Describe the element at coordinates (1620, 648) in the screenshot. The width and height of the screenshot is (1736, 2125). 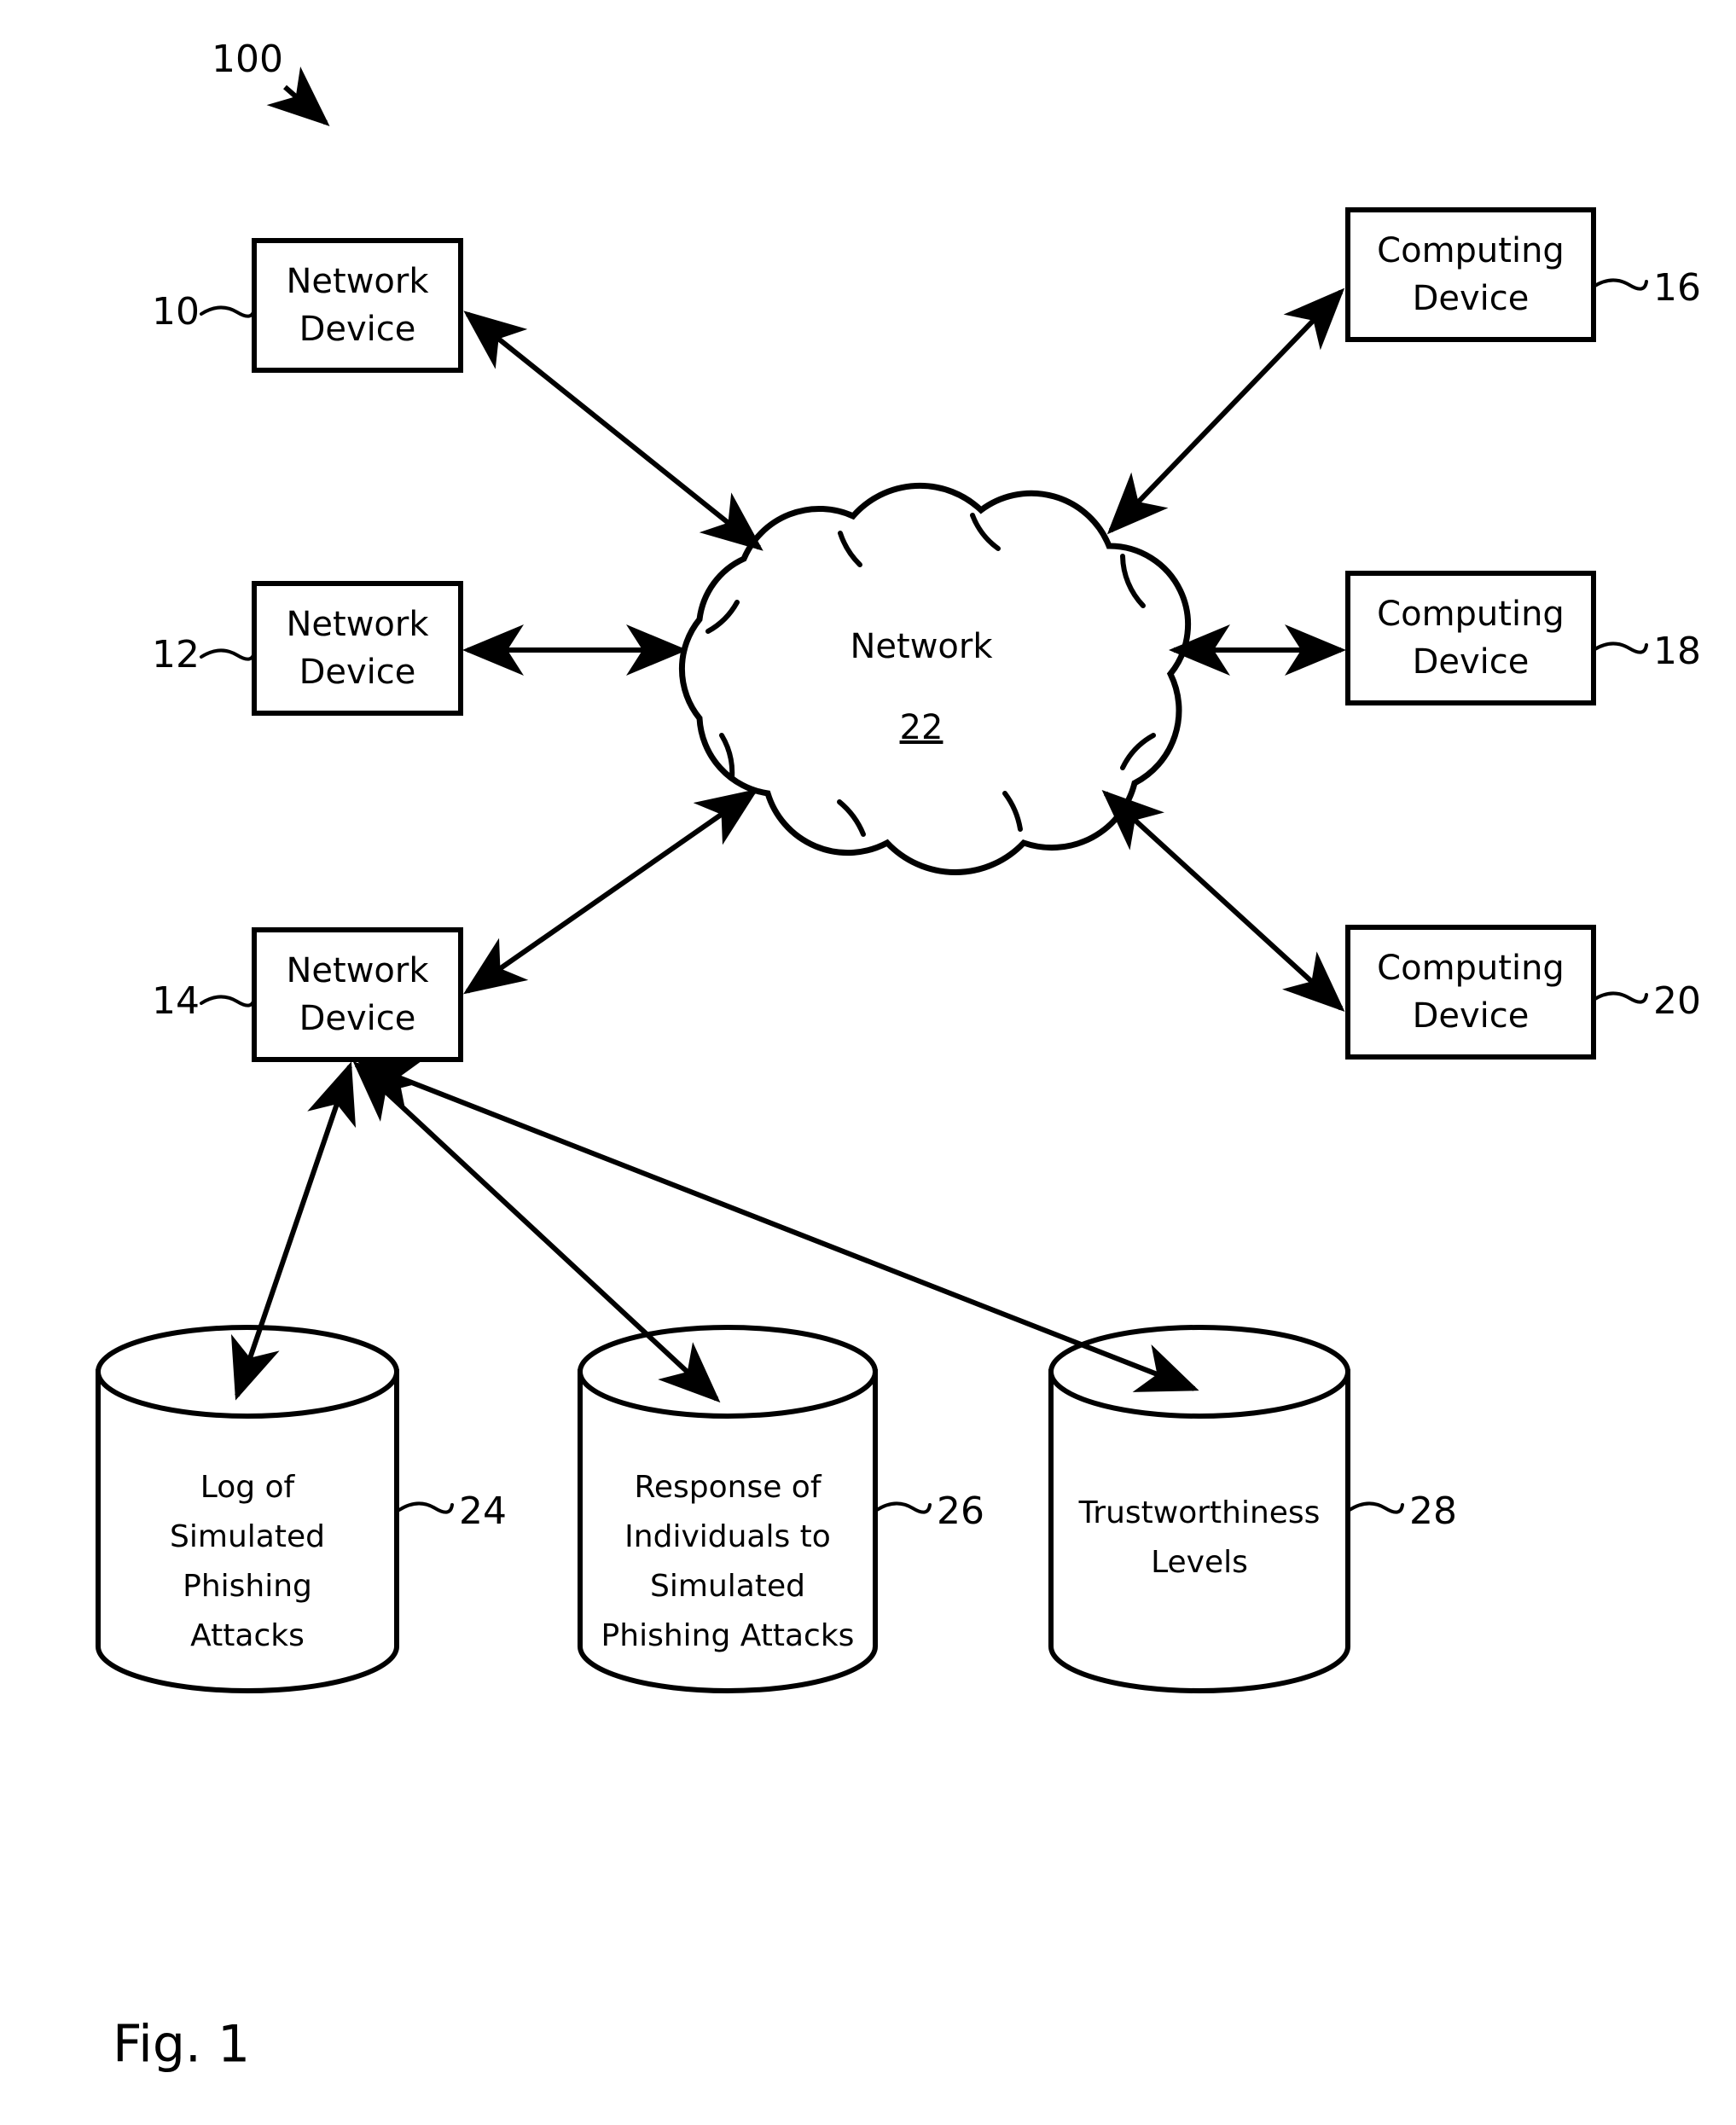
I see `computing-device-18-leader` at that location.